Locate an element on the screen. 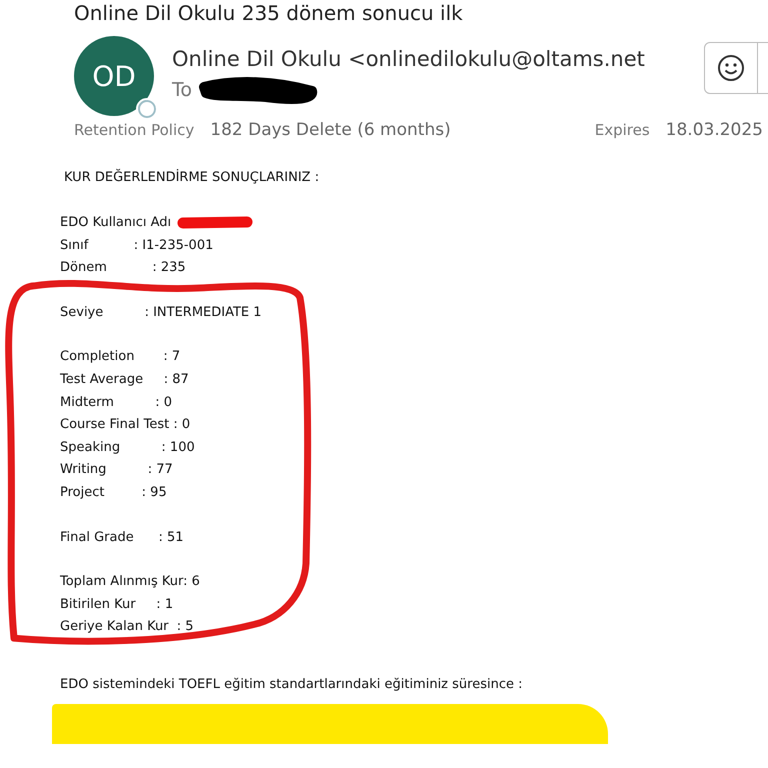 The image size is (768, 768). retention-policy-label: Retention Policy is located at coordinates (134, 130).